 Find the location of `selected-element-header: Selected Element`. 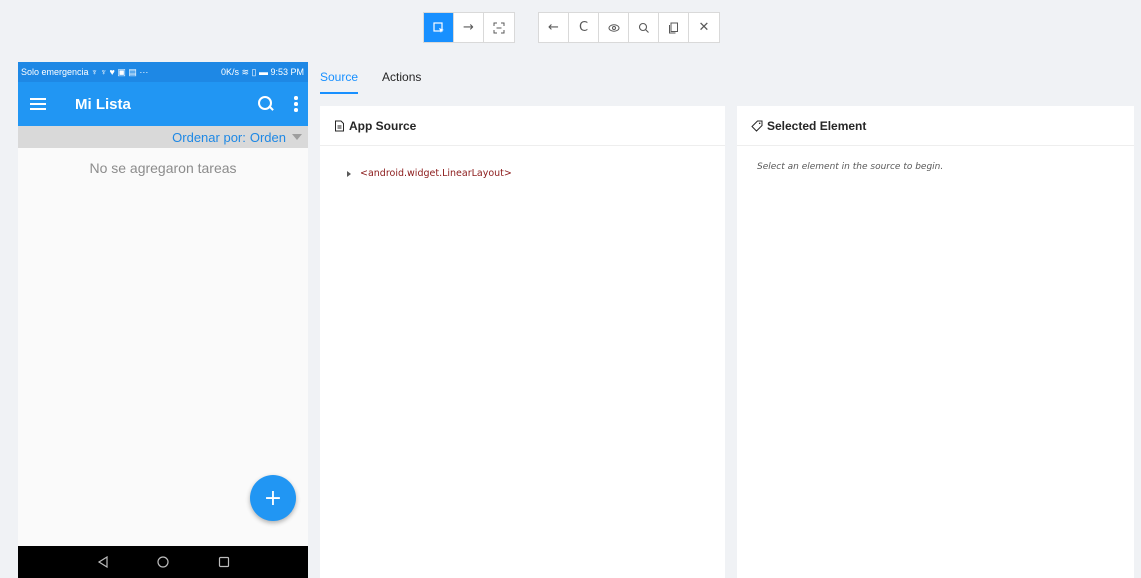

selected-element-header: Selected Element is located at coordinates (935, 126).